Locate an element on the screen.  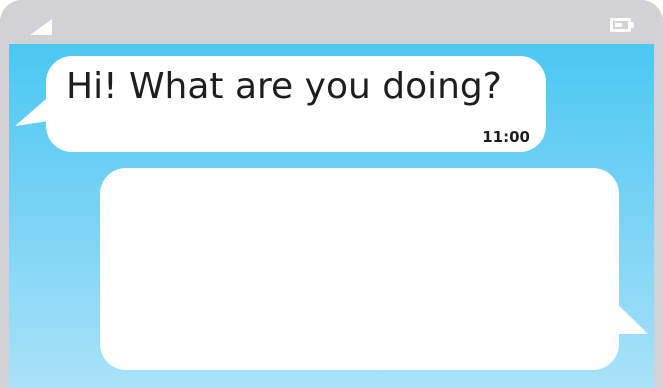
battery-icon is located at coordinates (620, 25).